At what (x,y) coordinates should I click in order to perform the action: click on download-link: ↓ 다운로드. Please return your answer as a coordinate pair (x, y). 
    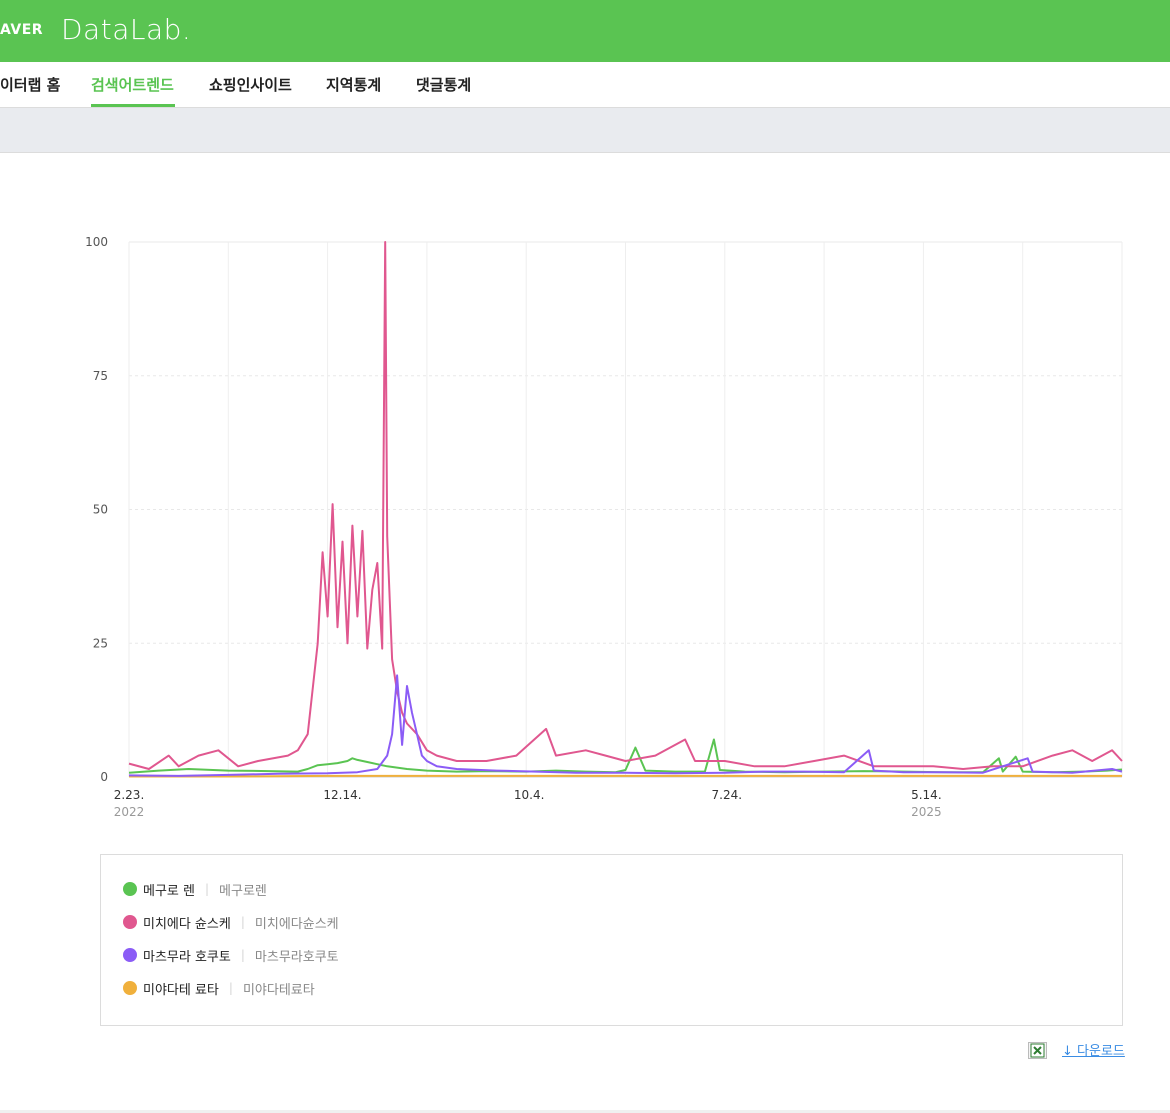
    Looking at the image, I should click on (1093, 1049).